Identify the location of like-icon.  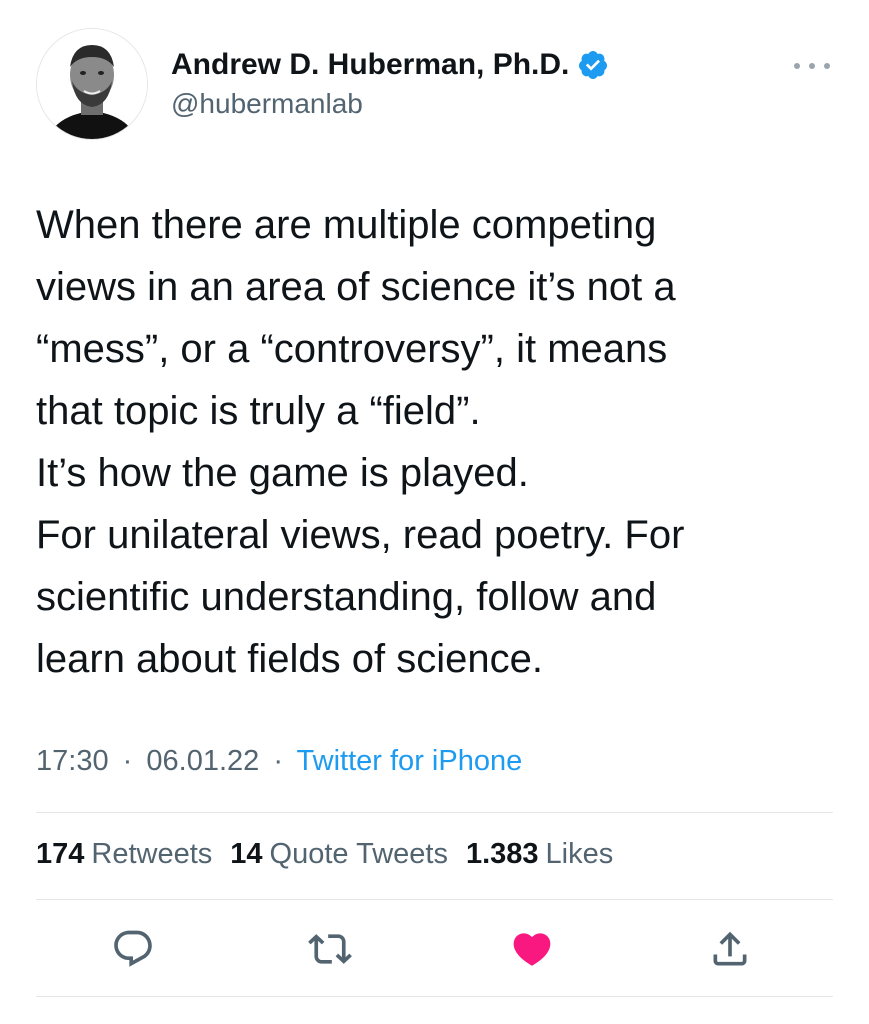
(532, 949).